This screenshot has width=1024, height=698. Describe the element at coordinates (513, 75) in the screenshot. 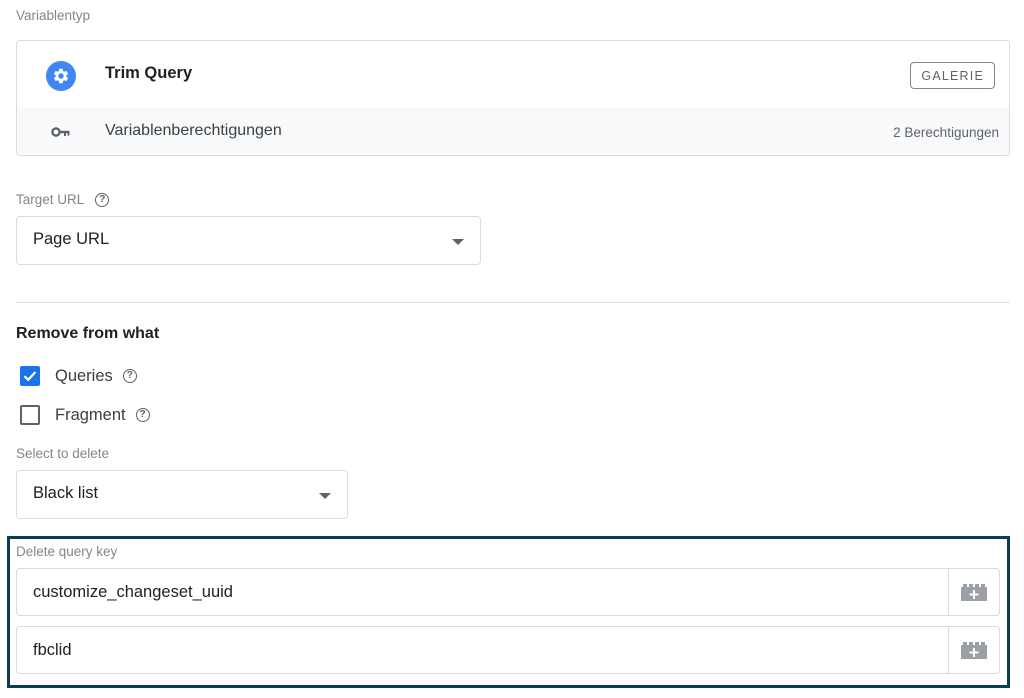

I see `template-row: Trim Query GALERIE` at that location.